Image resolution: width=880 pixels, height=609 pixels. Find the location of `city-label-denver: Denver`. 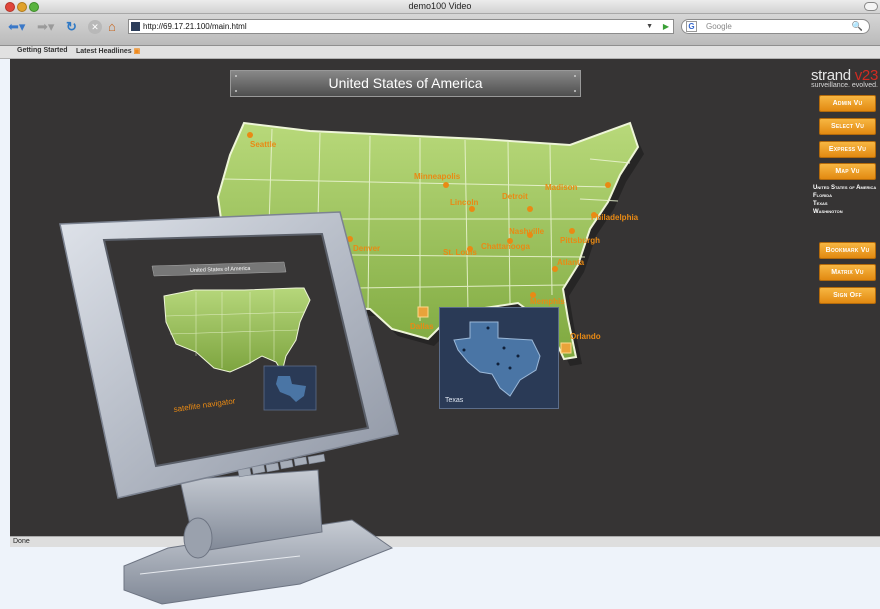

city-label-denver: Denver is located at coordinates (366, 248).